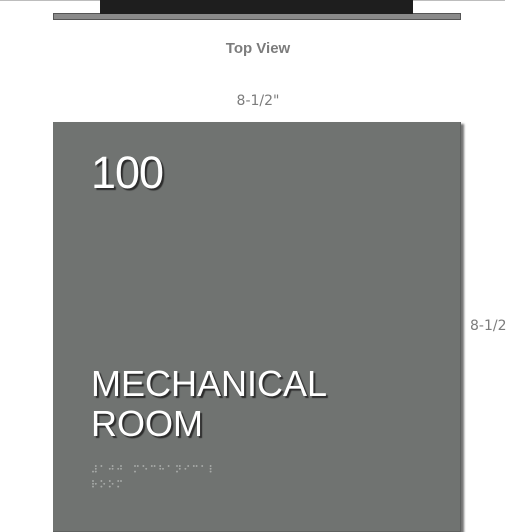 Image resolution: width=516 pixels, height=532 pixels. Describe the element at coordinates (152, 476) in the screenshot. I see `braille-text` at that location.